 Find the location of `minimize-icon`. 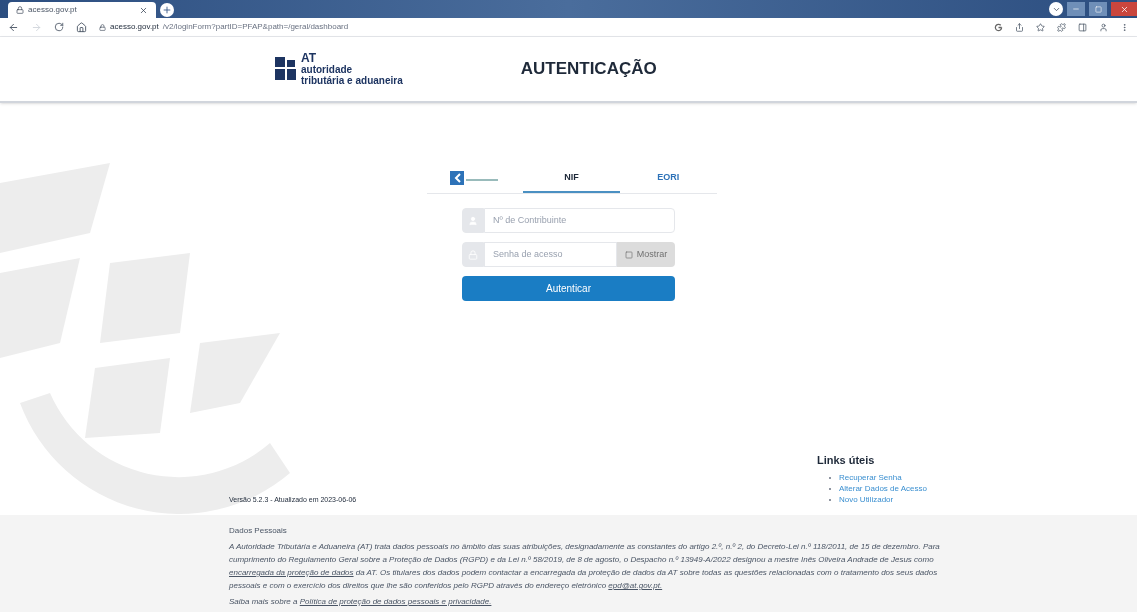

minimize-icon is located at coordinates (1076, 9).